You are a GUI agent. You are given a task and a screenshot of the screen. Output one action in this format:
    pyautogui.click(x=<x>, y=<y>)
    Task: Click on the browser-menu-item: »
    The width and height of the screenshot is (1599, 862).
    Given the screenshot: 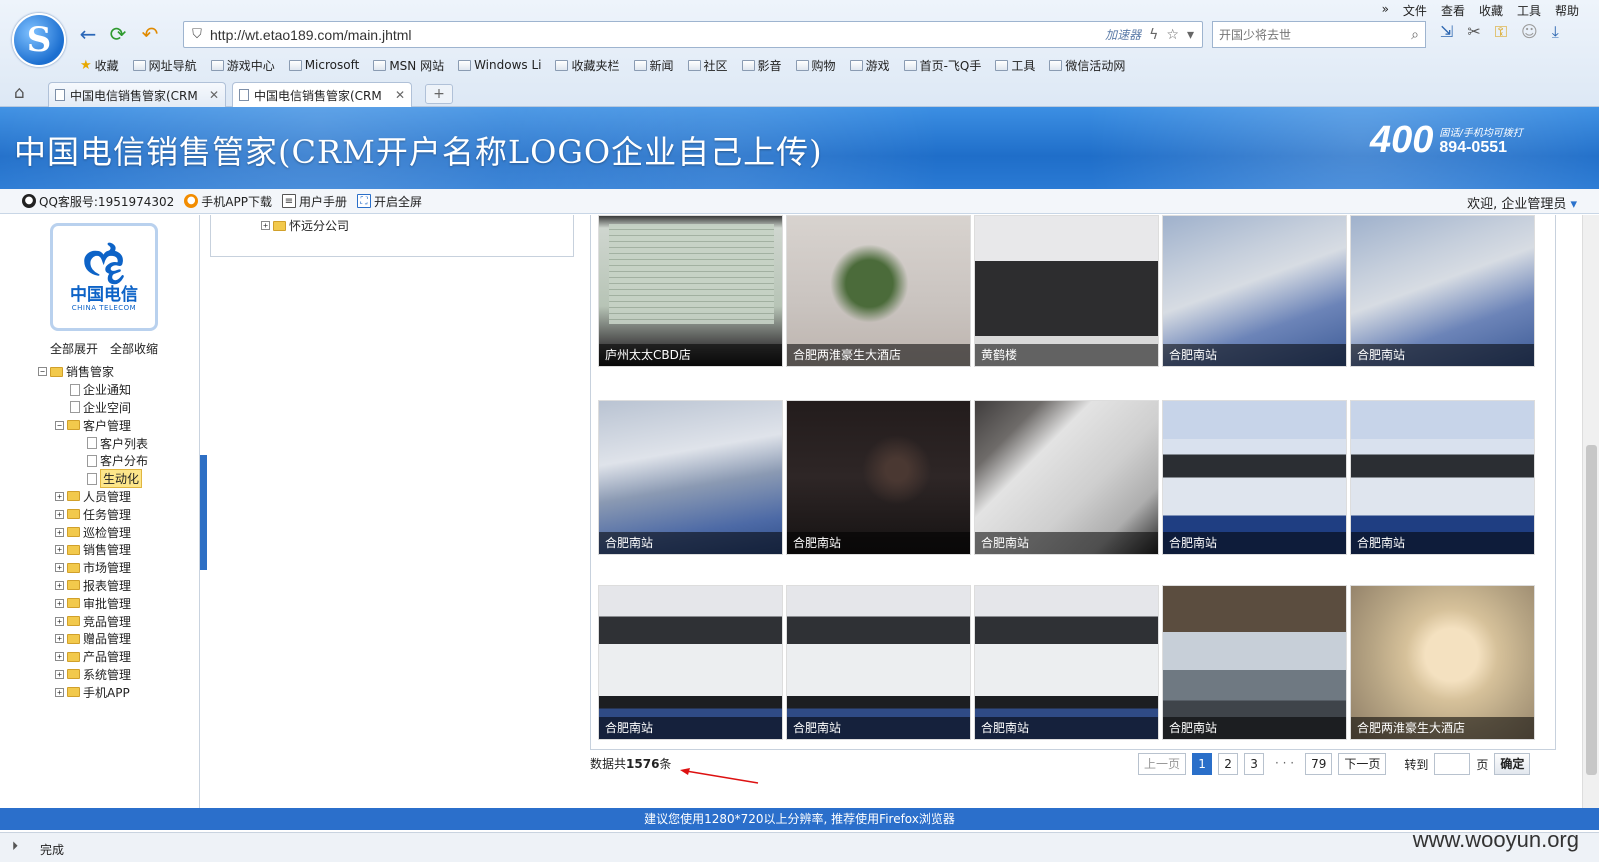 What is the action you would take?
    pyautogui.click(x=1385, y=10)
    